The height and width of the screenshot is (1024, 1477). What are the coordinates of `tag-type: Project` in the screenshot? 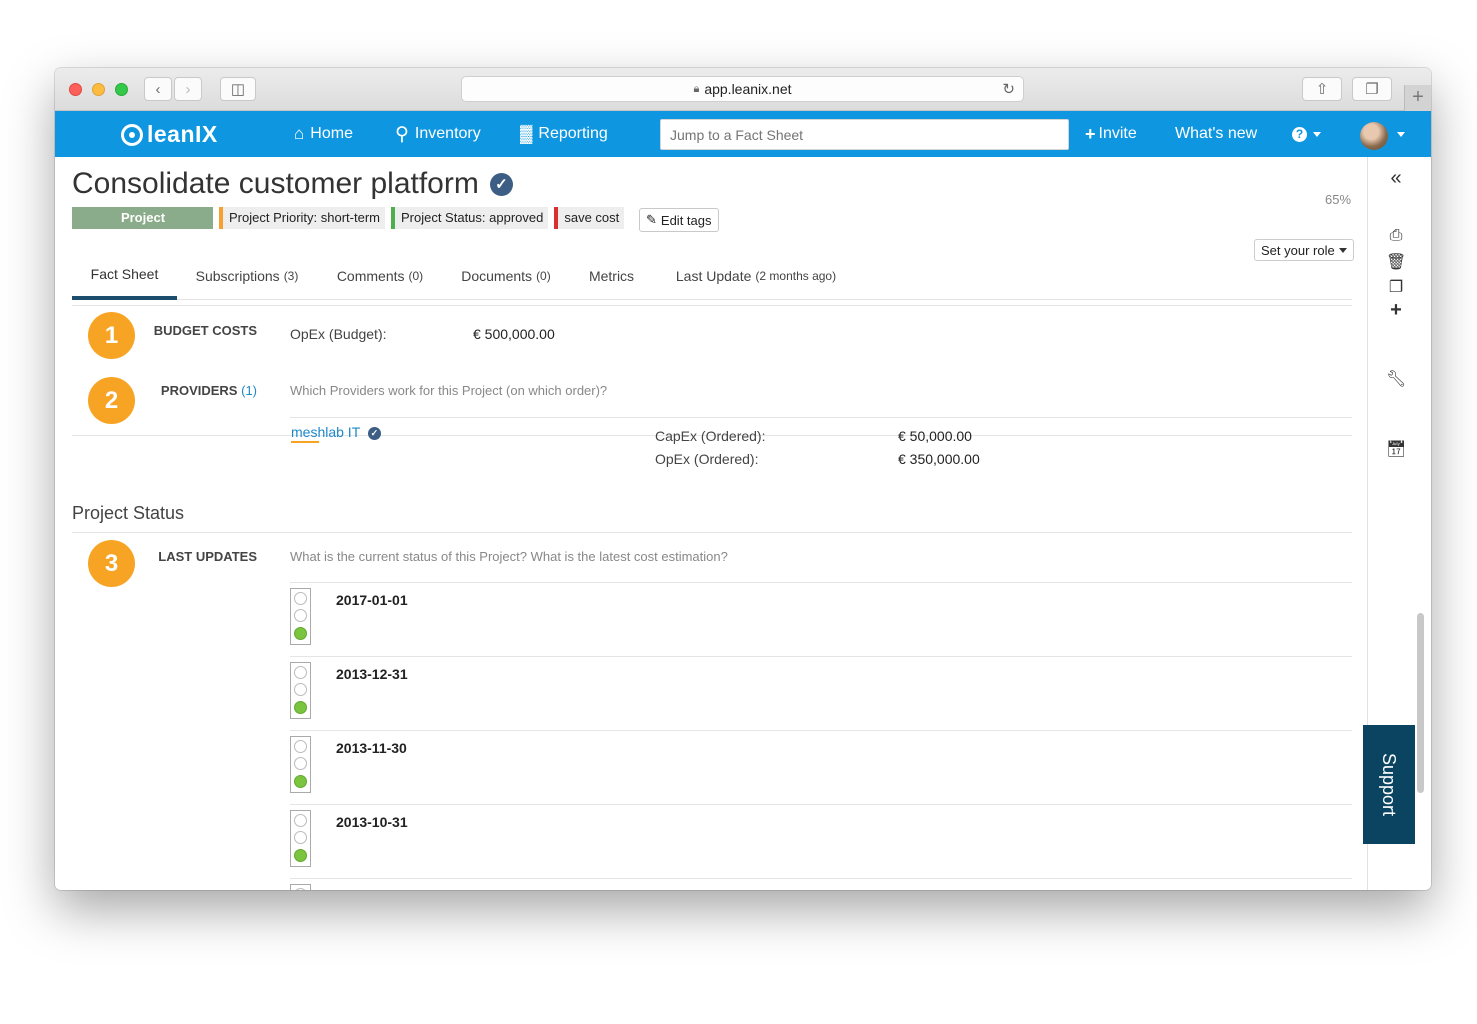 It's located at (142, 218).